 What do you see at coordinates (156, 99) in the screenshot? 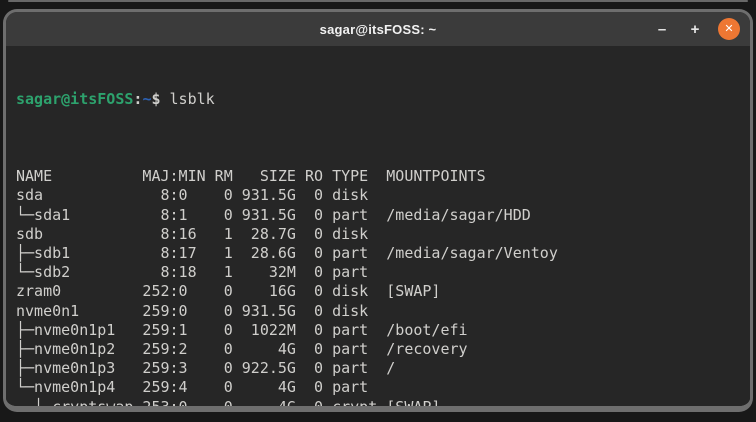
I see `prompt-symbol: $` at bounding box center [156, 99].